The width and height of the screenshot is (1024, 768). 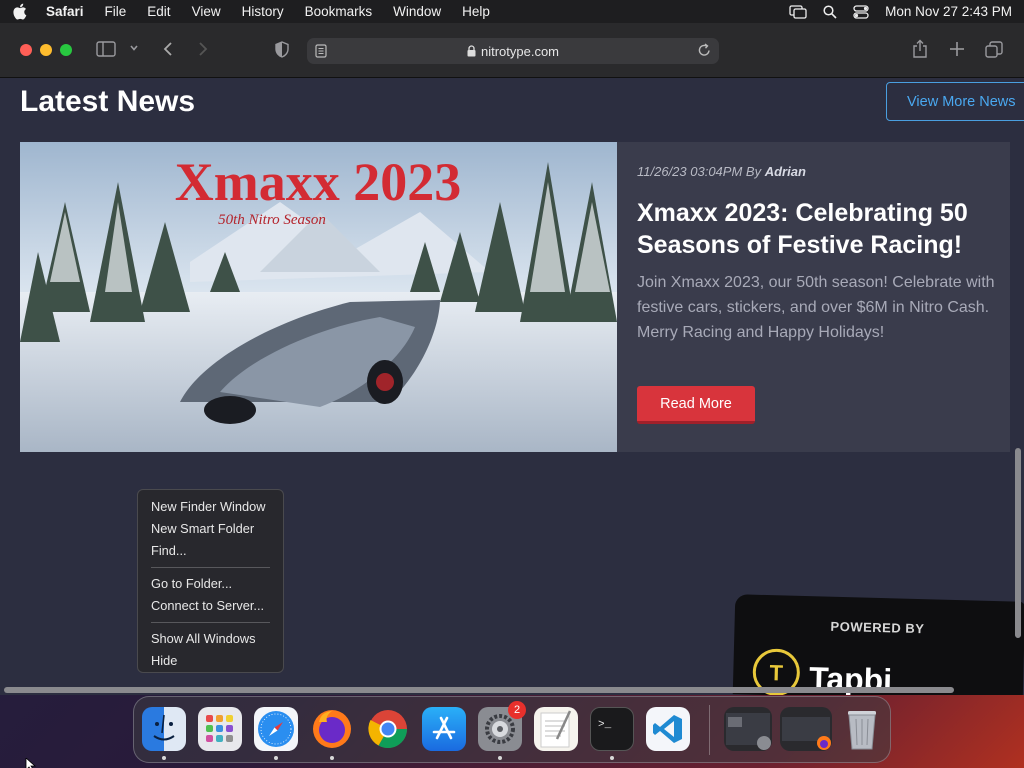 What do you see at coordinates (862, 729) in the screenshot?
I see `trash-icon` at bounding box center [862, 729].